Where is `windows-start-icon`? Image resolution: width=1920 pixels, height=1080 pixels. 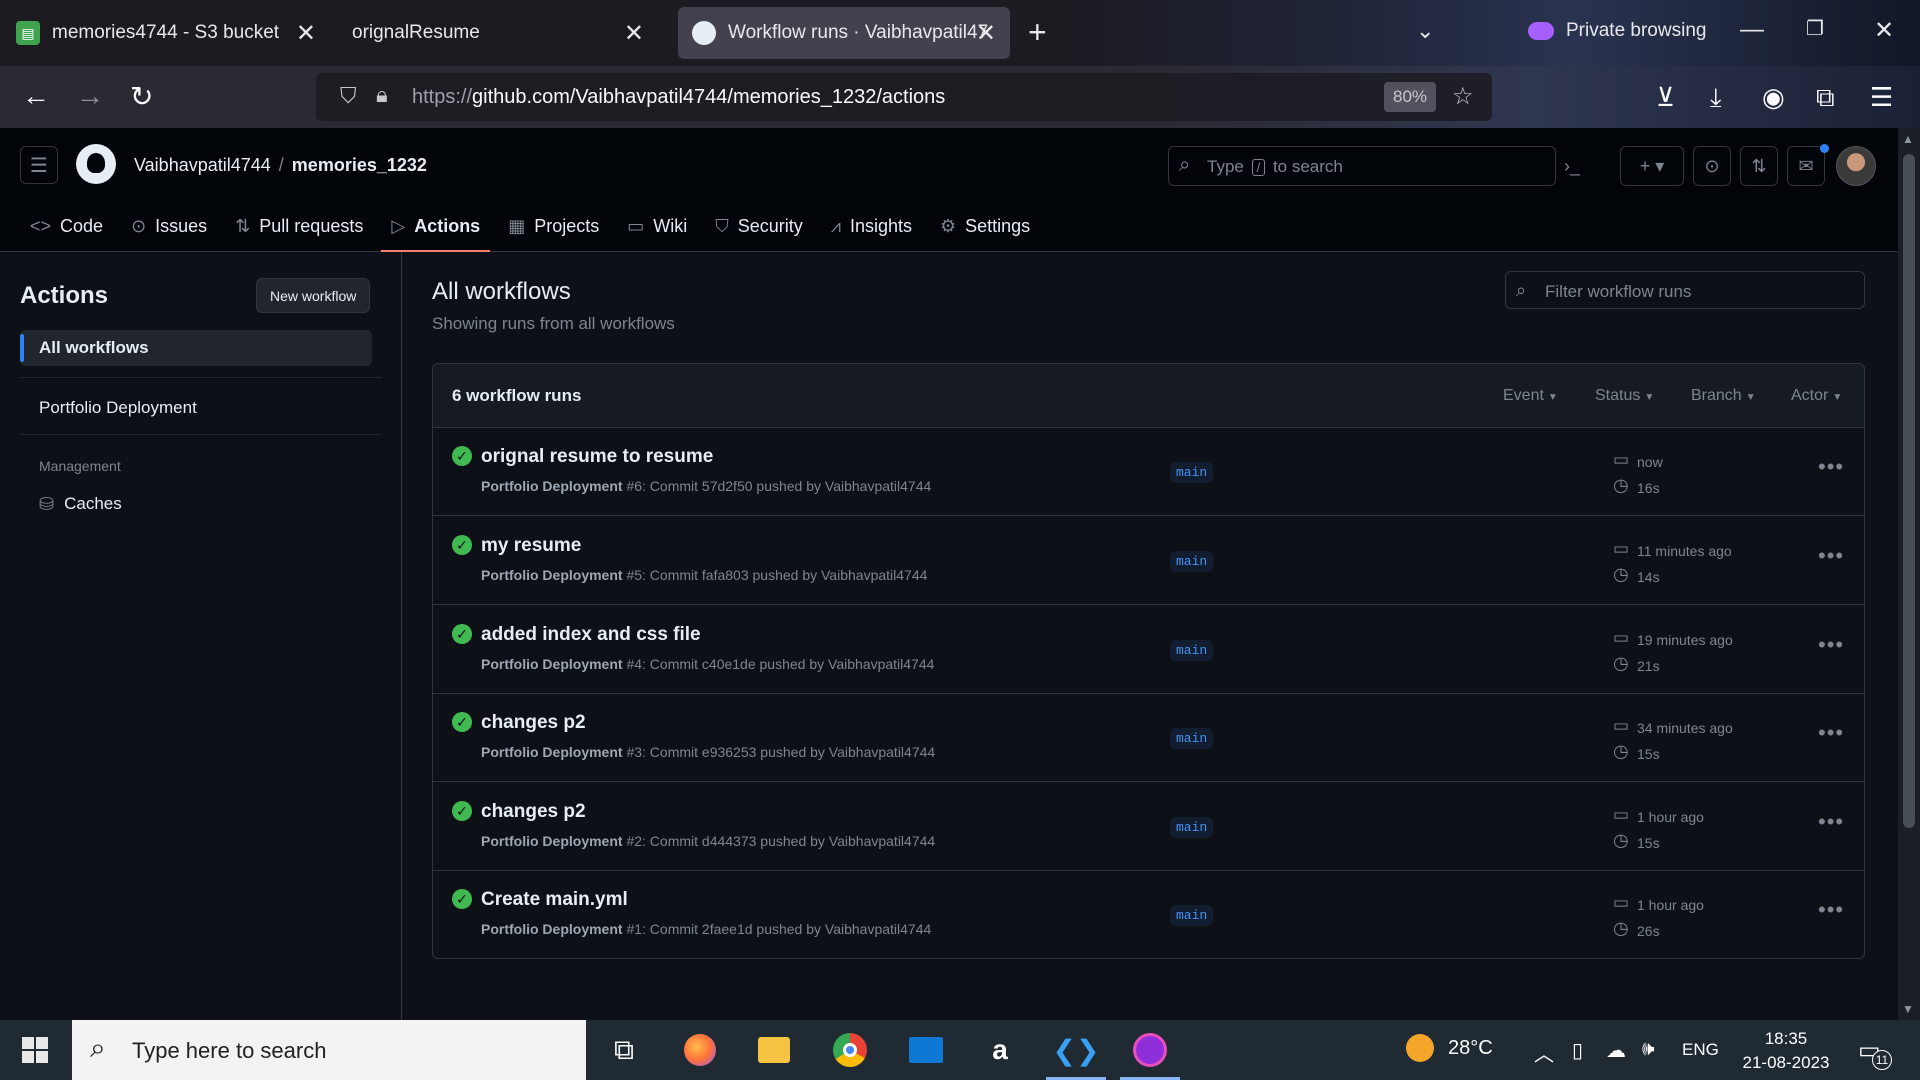
windows-start-icon is located at coordinates (35, 1050).